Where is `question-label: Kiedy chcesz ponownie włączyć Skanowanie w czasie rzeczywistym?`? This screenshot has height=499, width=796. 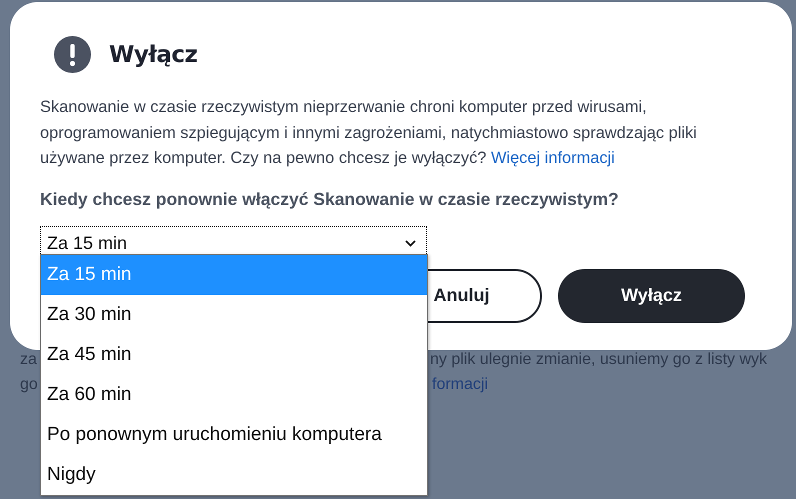 question-label: Kiedy chcesz ponownie włączyć Skanowanie w czasie rzeczywistym? is located at coordinates (330, 199).